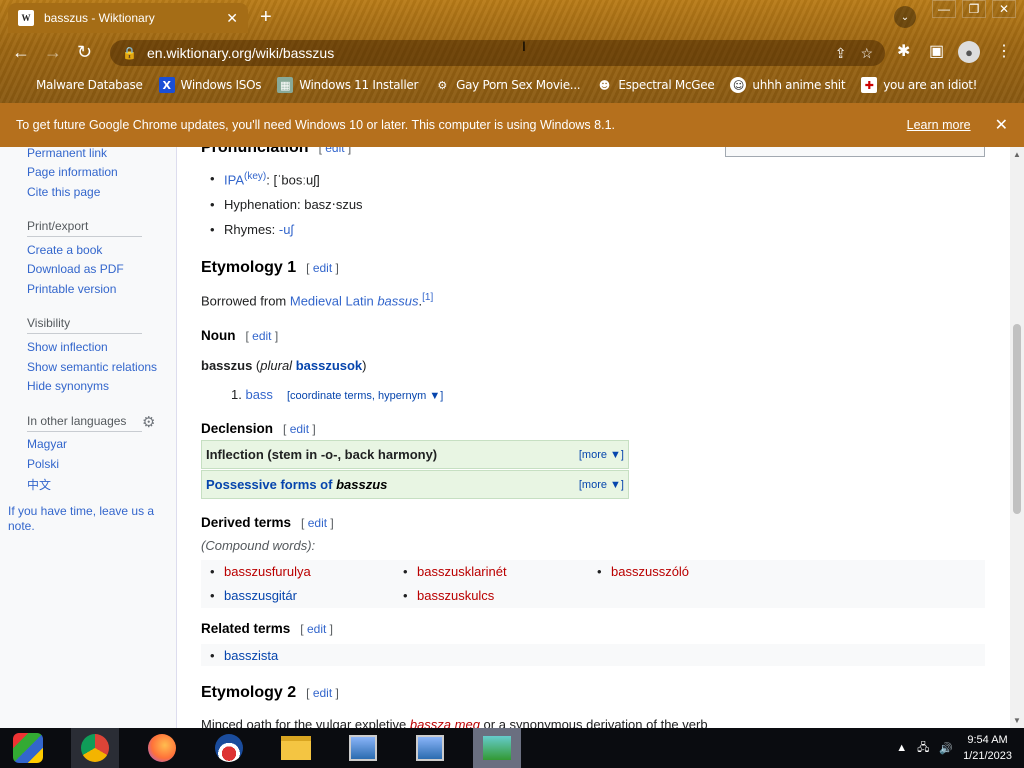 The image size is (1024, 768). What do you see at coordinates (129, 53) in the screenshot?
I see `lock-icon: 🔒` at bounding box center [129, 53].